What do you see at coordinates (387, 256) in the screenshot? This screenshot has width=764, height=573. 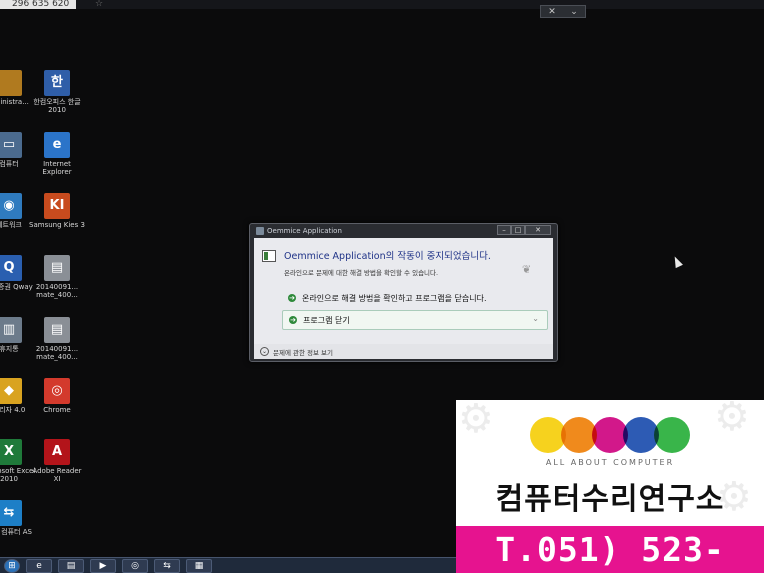 I see `dialog-heading: Oemmice Application의 작동이 중지되었습니다.` at bounding box center [387, 256].